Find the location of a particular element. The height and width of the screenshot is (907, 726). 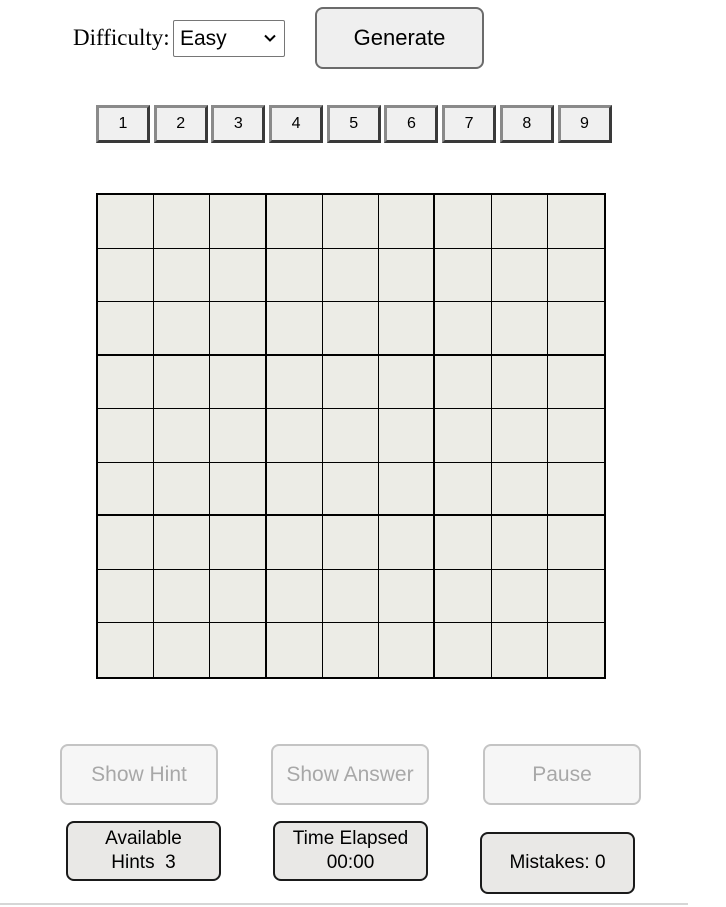

number-button-9: 9 is located at coordinates (584, 124).